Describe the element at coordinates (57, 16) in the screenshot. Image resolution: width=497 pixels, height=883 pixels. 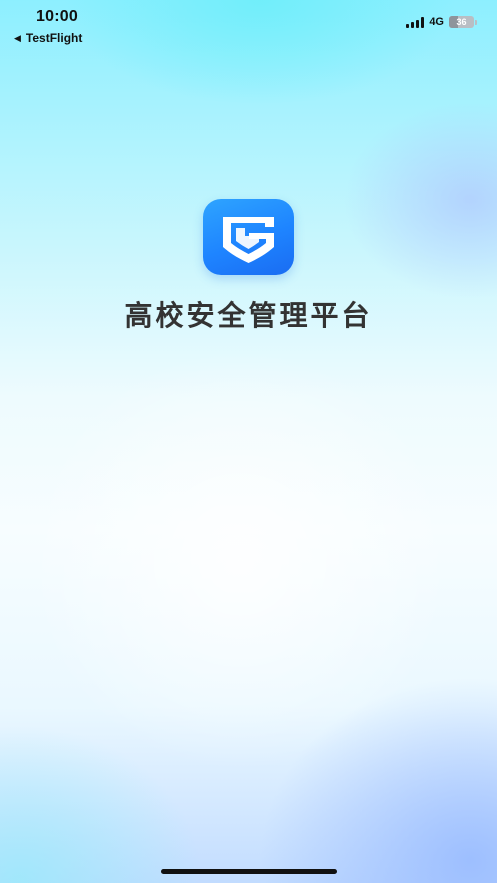
I see `status-time: 10:00` at that location.